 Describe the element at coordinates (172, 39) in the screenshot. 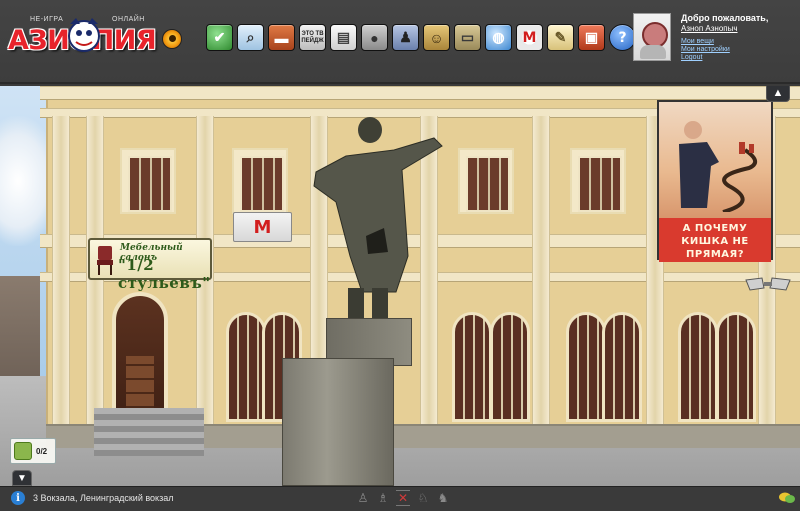

I see `sun-icon` at that location.